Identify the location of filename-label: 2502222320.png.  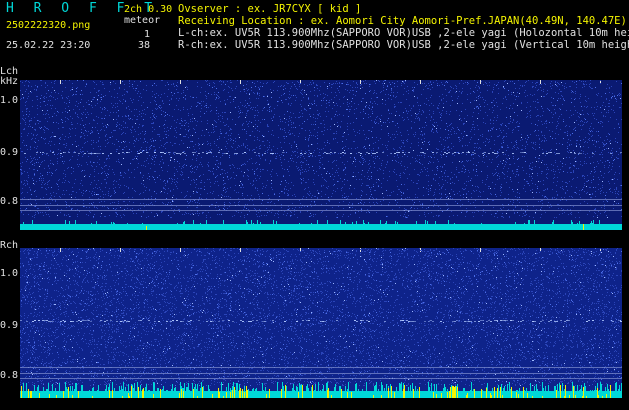
(48, 25).